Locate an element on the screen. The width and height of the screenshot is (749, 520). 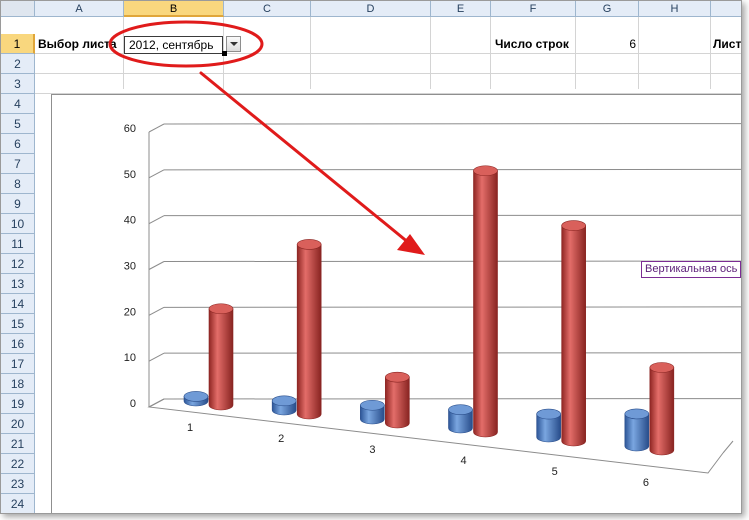
y-tick-label: 0 is located at coordinates (133, 404).